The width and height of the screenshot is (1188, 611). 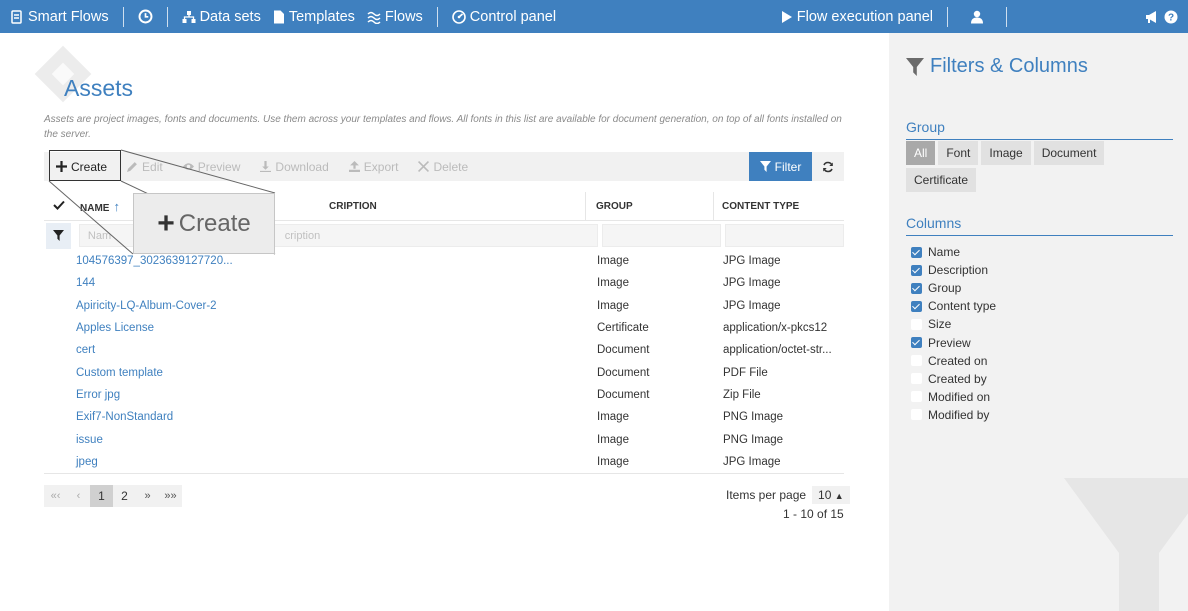 What do you see at coordinates (124, 496) in the screenshot?
I see `page-button-2: 2` at bounding box center [124, 496].